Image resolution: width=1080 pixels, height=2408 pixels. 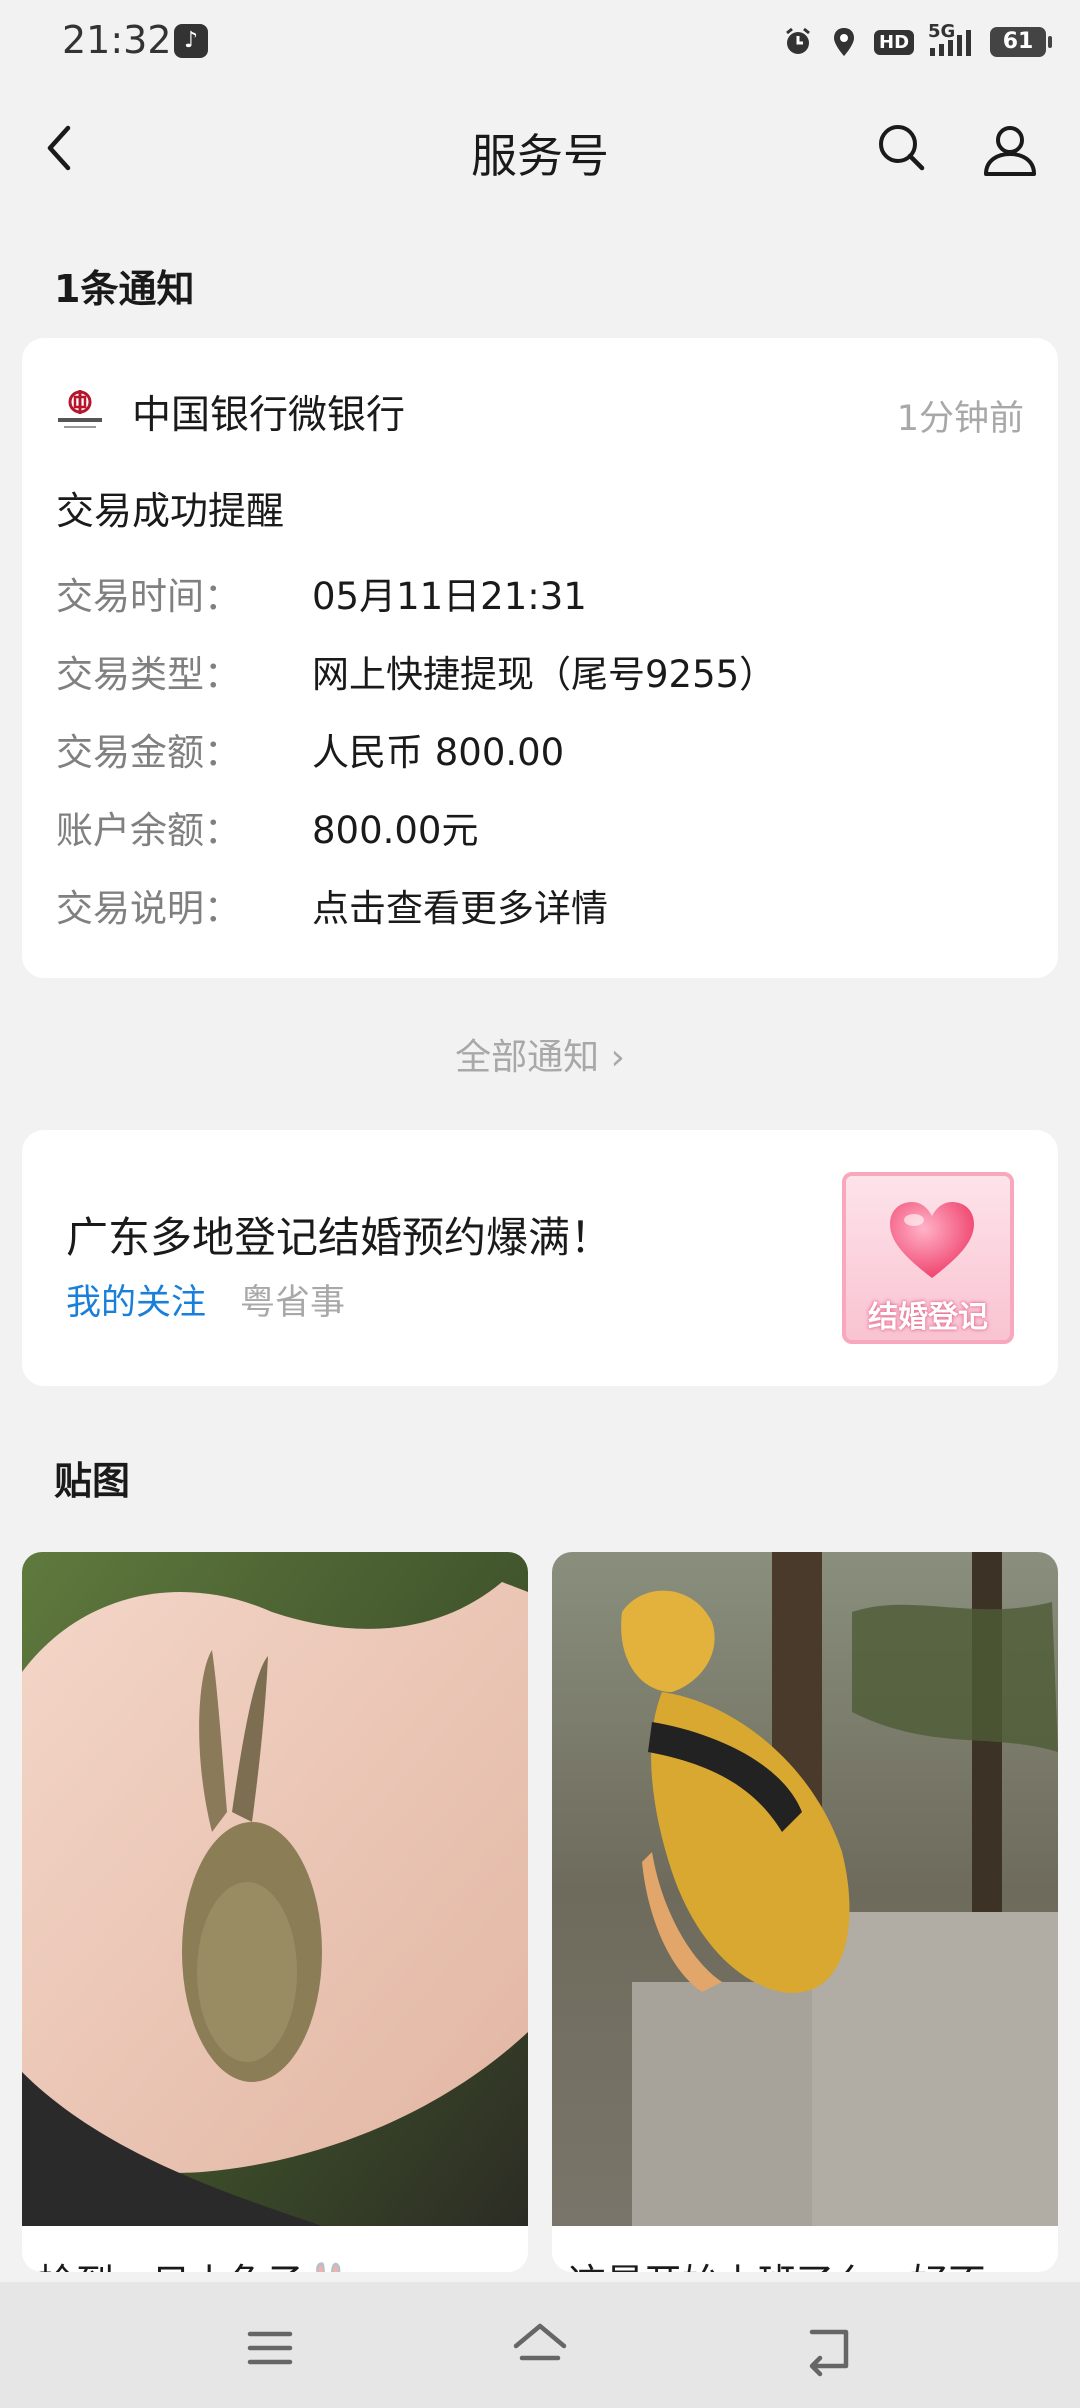 What do you see at coordinates (170, 511) in the screenshot?
I see `notification-title: 交易成功提醒` at bounding box center [170, 511].